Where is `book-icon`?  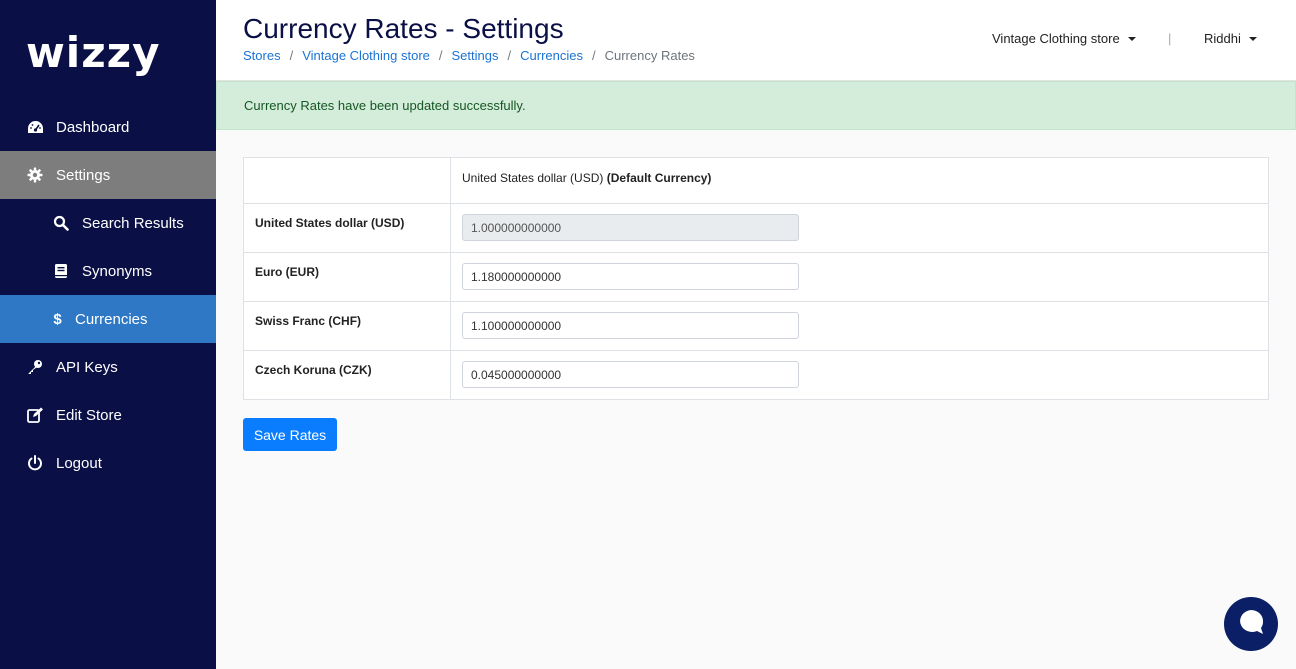
book-icon is located at coordinates (61, 271).